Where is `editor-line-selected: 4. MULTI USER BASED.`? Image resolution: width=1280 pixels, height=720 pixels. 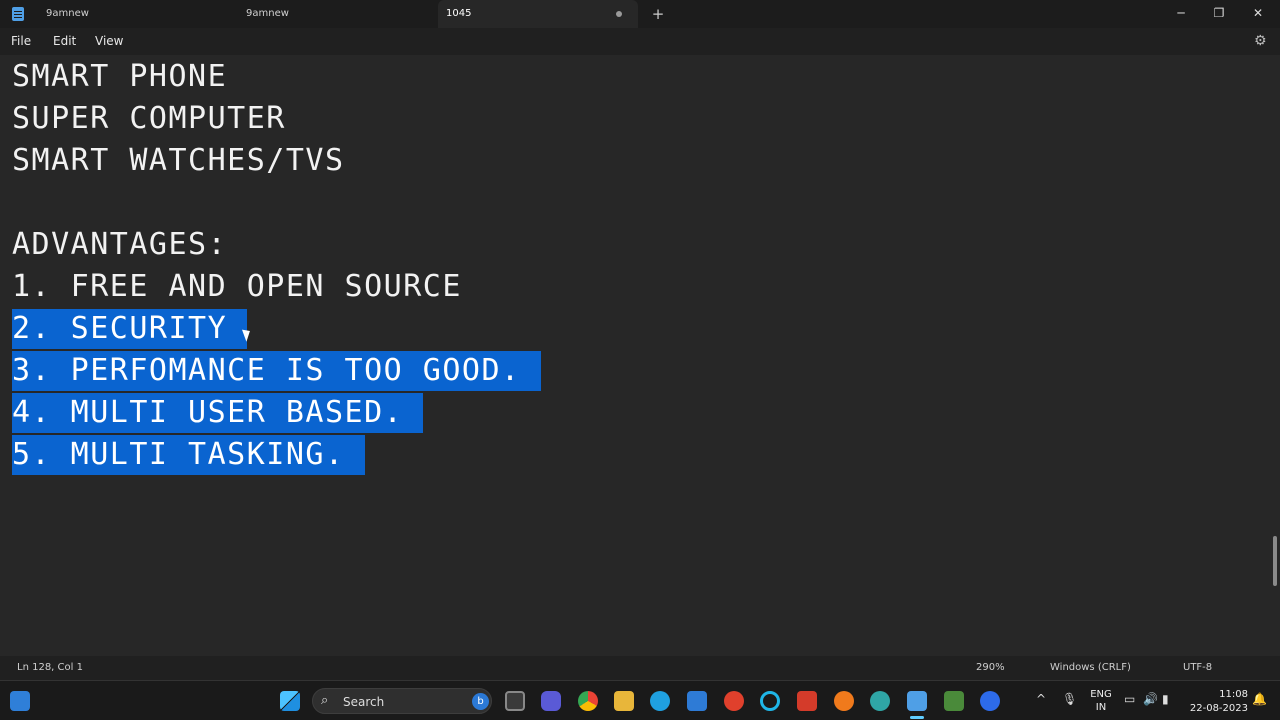 editor-line-selected: 4. MULTI USER BASED. is located at coordinates (218, 413).